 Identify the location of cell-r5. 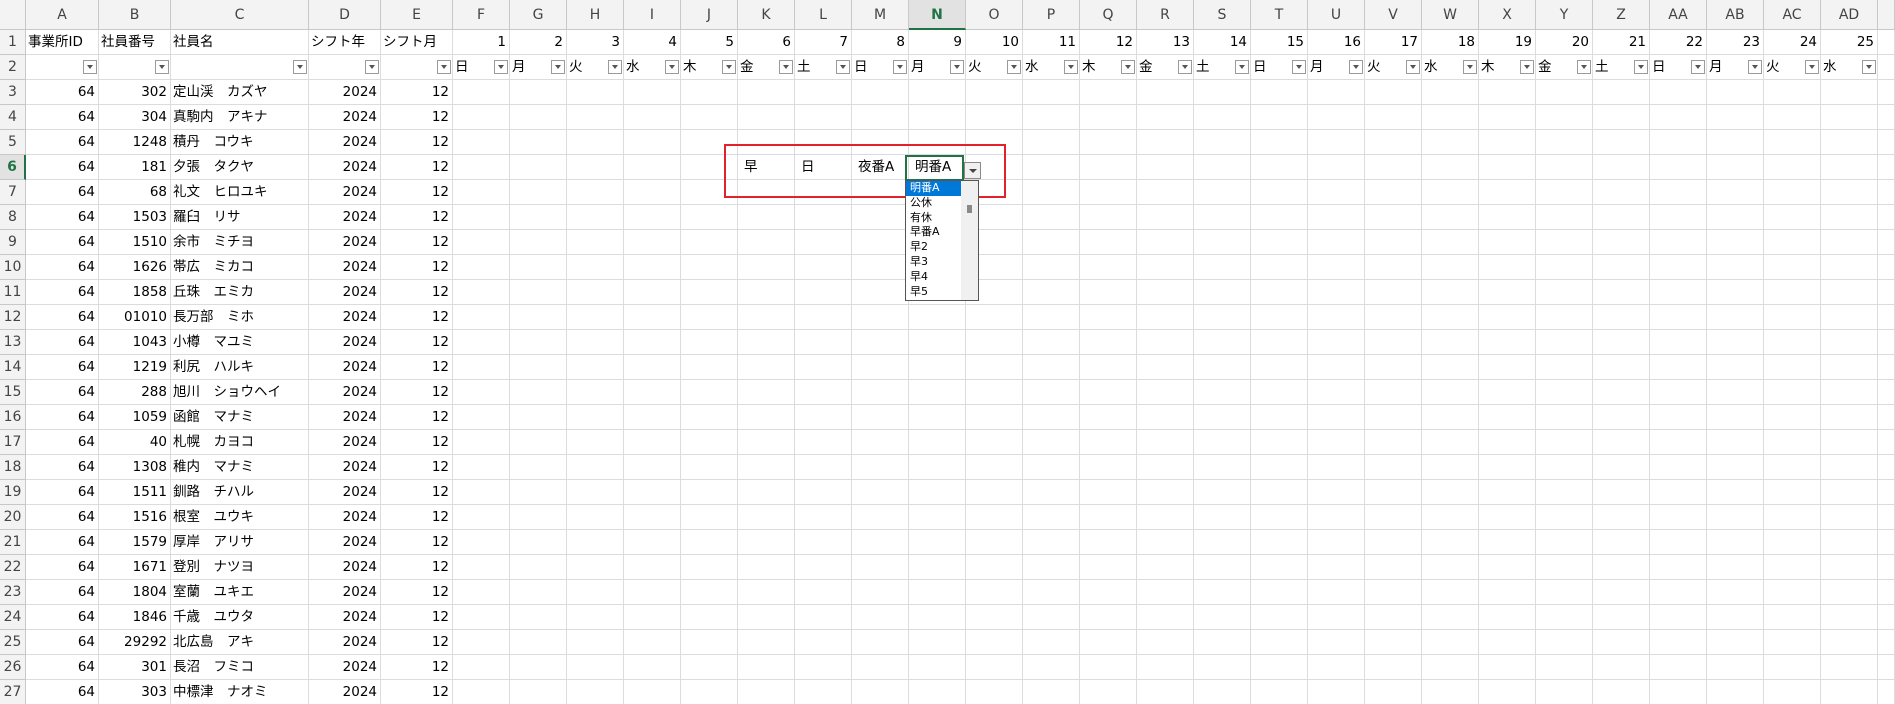
(1165, 142).